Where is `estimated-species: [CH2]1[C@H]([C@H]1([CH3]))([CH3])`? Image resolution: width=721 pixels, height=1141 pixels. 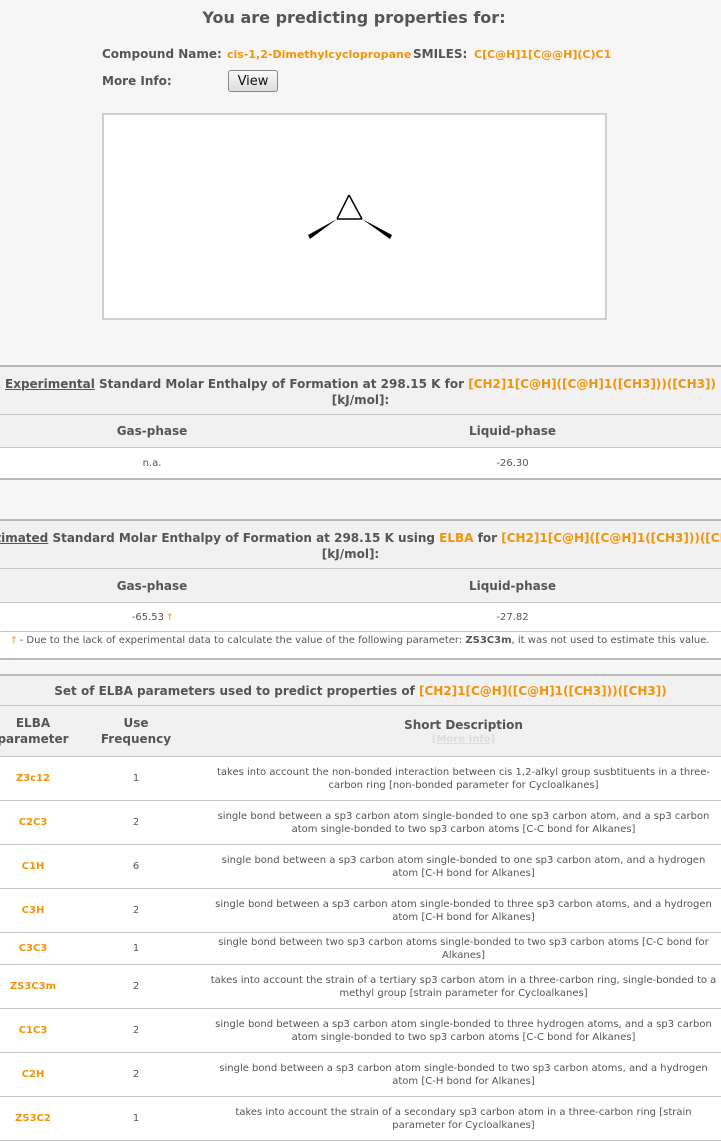 estimated-species: [CH2]1[C@H]([C@H]1([CH3]))([CH3]) is located at coordinates (611, 538).